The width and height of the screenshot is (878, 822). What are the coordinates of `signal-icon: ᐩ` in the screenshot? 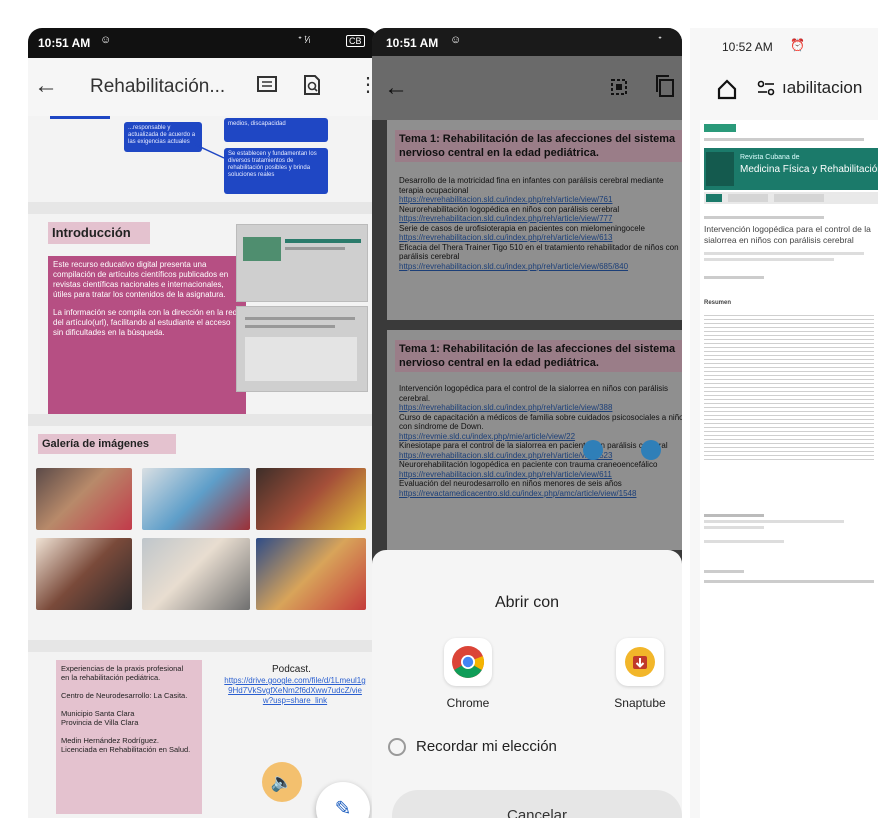 It's located at (660, 40).